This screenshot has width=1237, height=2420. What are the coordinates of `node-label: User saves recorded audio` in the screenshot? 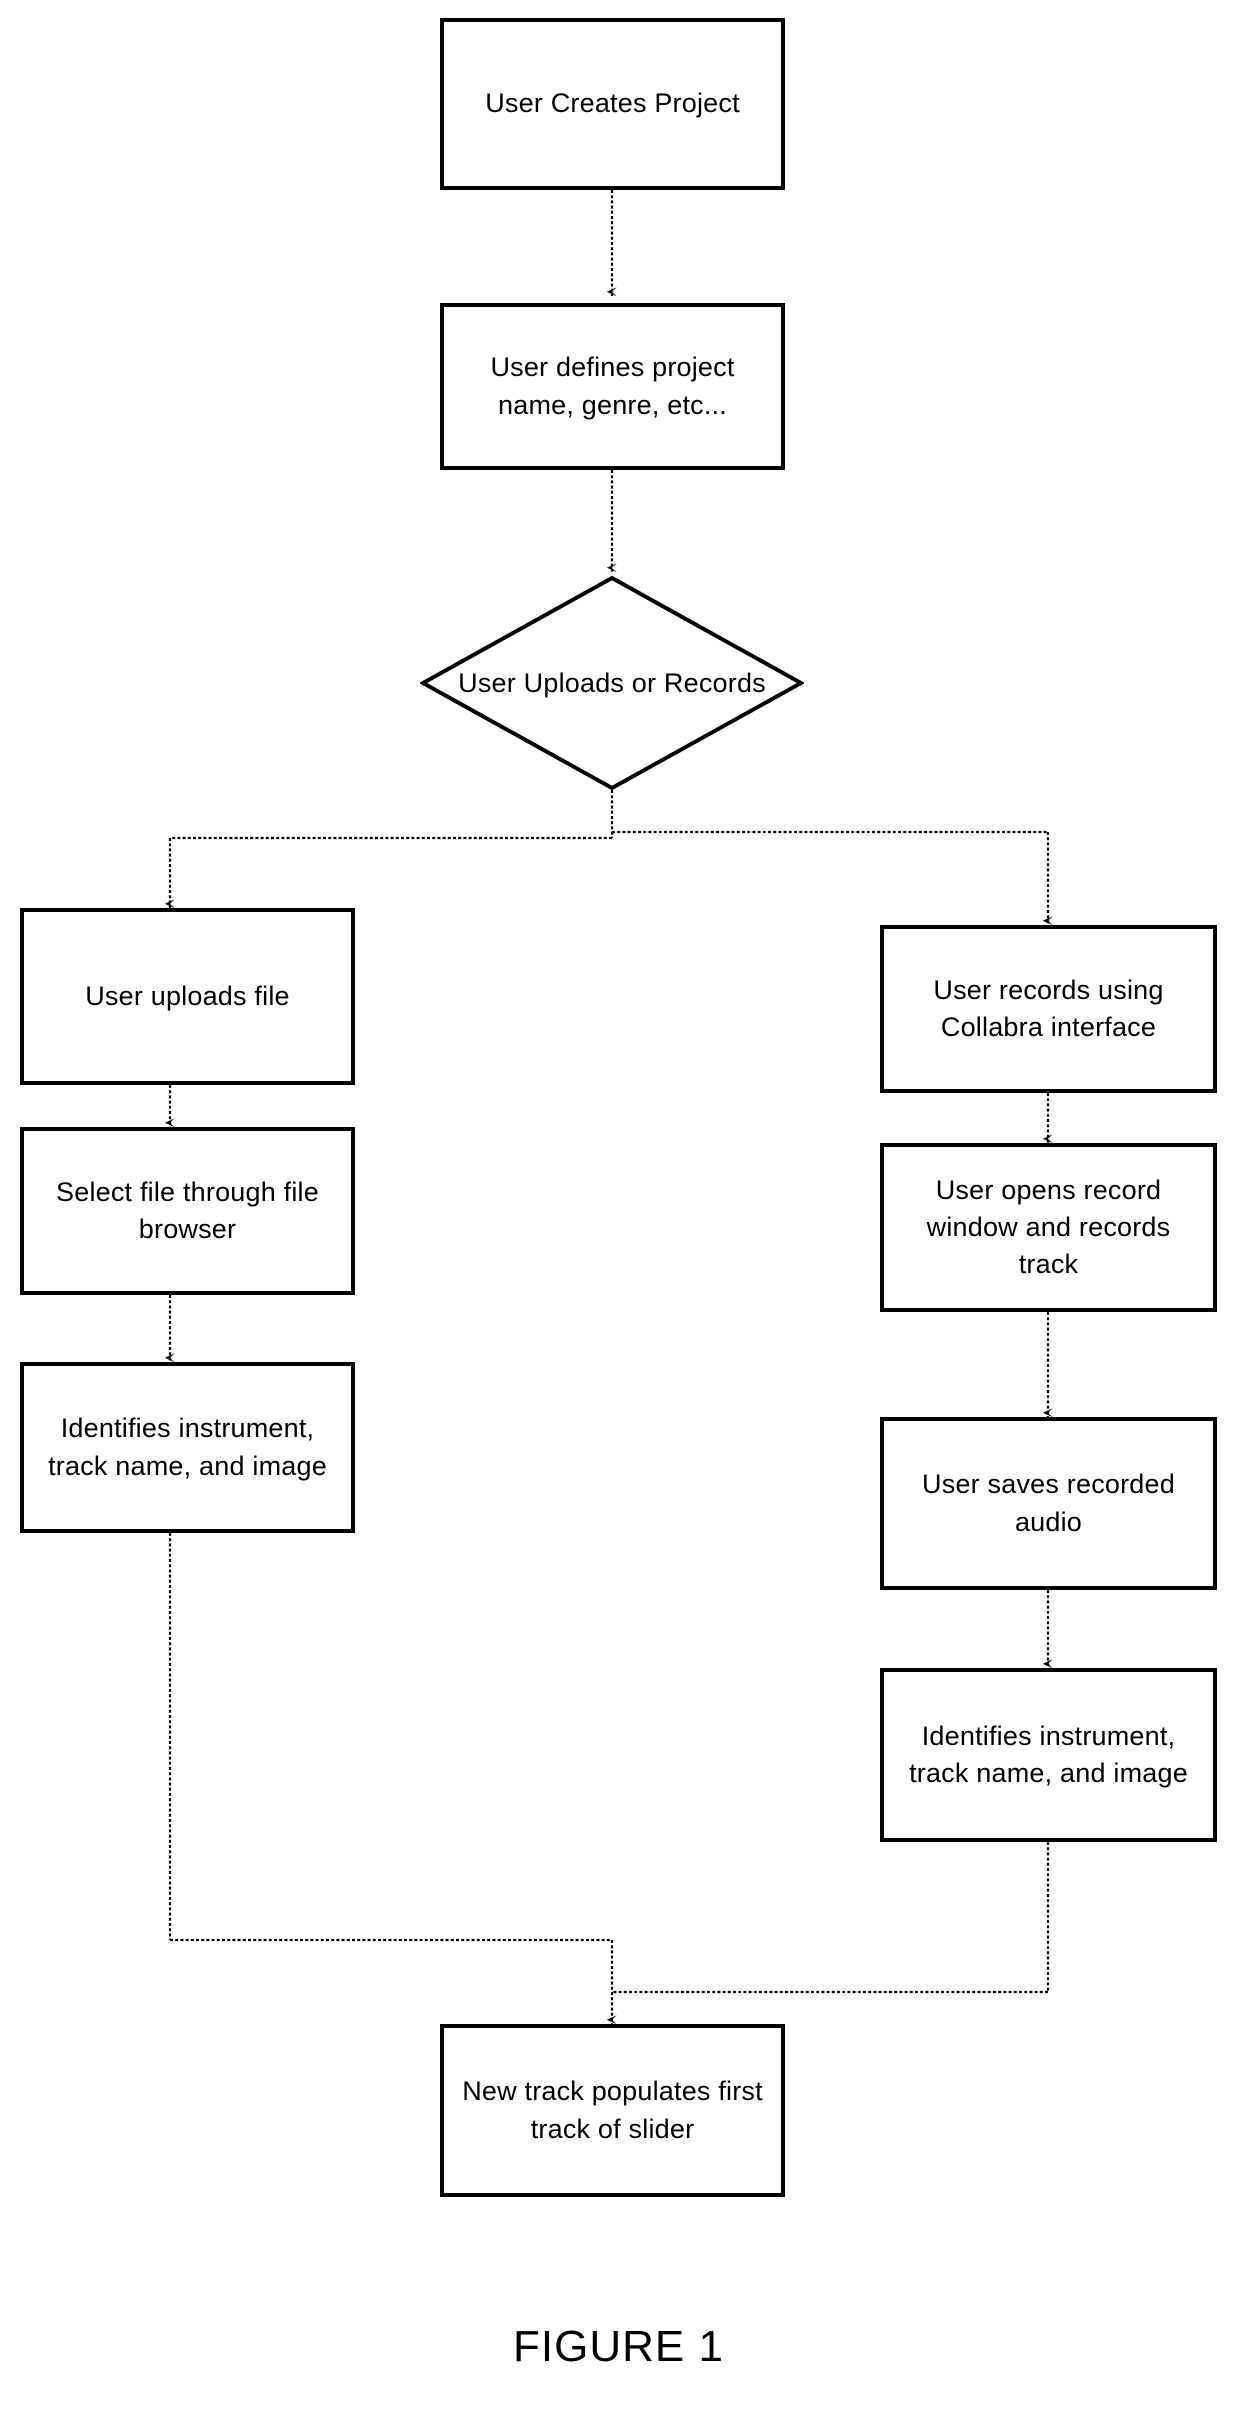 It's located at (1048, 1503).